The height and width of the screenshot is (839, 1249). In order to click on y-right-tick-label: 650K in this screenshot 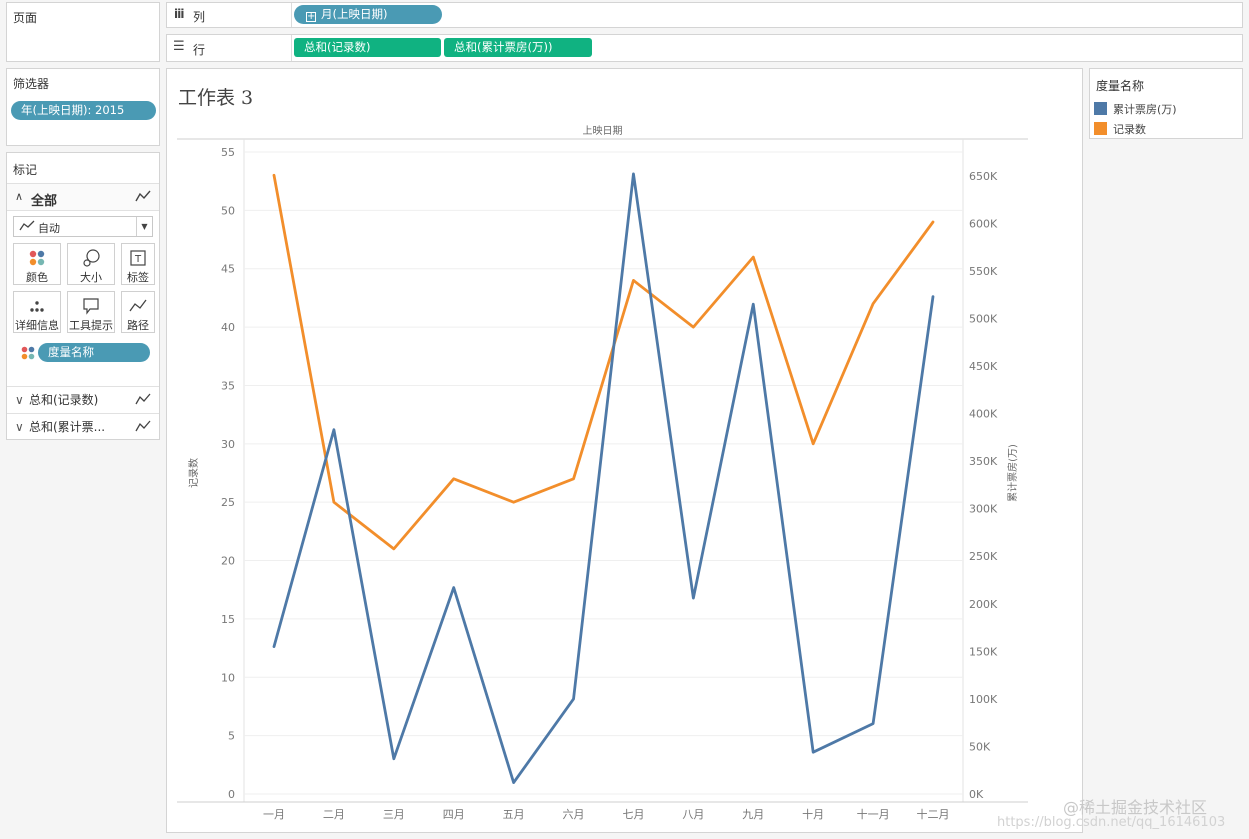, I will do `click(983, 176)`.